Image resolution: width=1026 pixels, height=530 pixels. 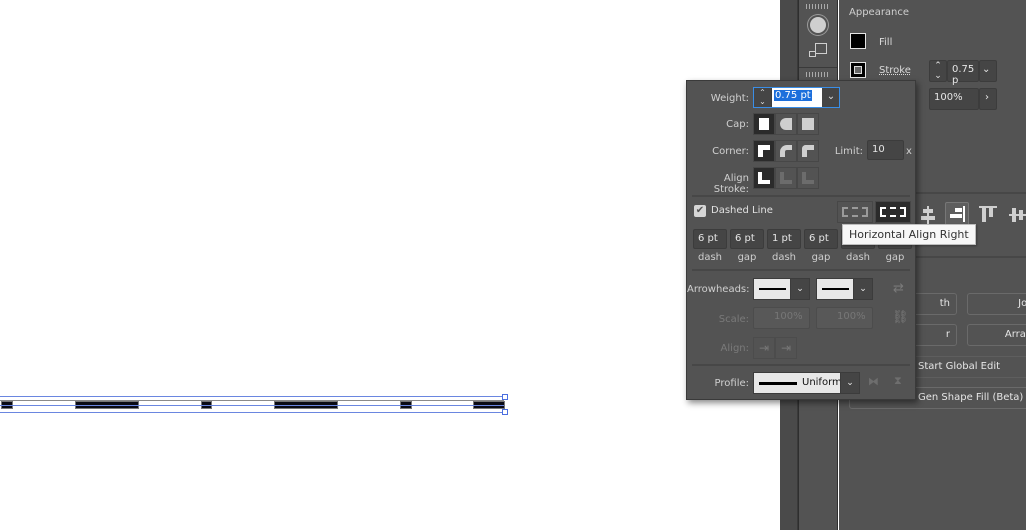 I want to click on fill-swatch, so click(x=858, y=41).